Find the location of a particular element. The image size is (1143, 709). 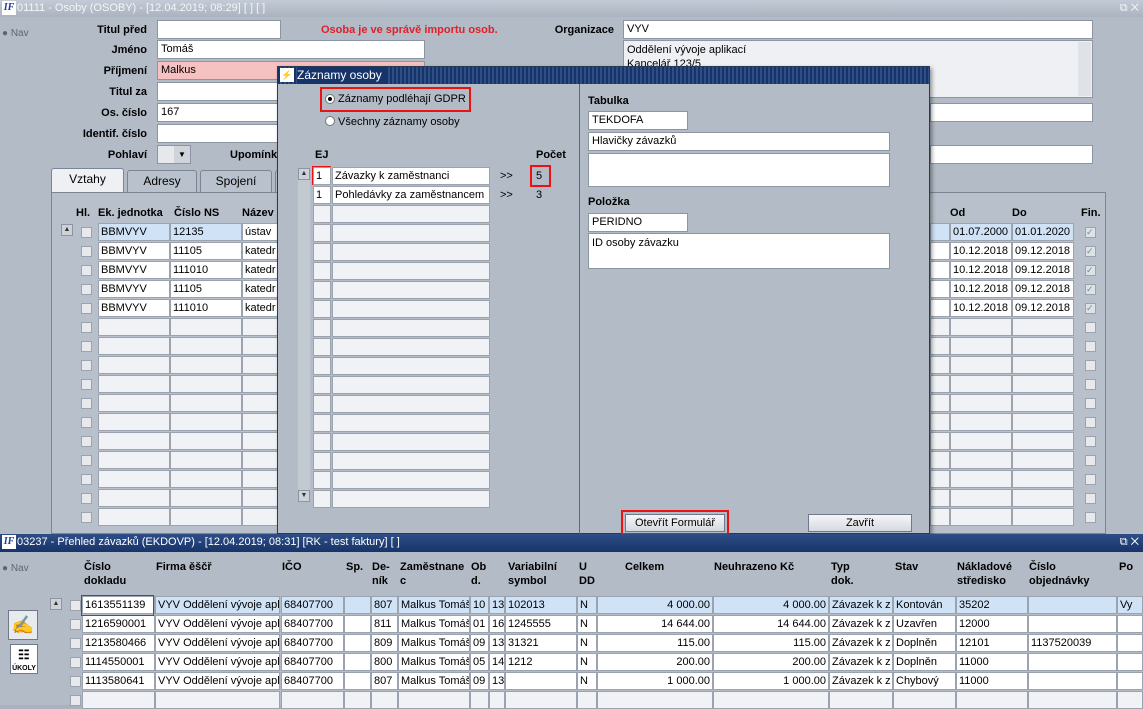

cell-ns: 12101 is located at coordinates (992, 643).